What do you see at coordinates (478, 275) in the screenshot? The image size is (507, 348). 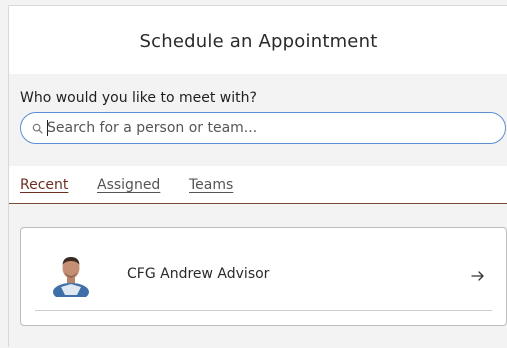 I see `arrow-right-icon` at bounding box center [478, 275].